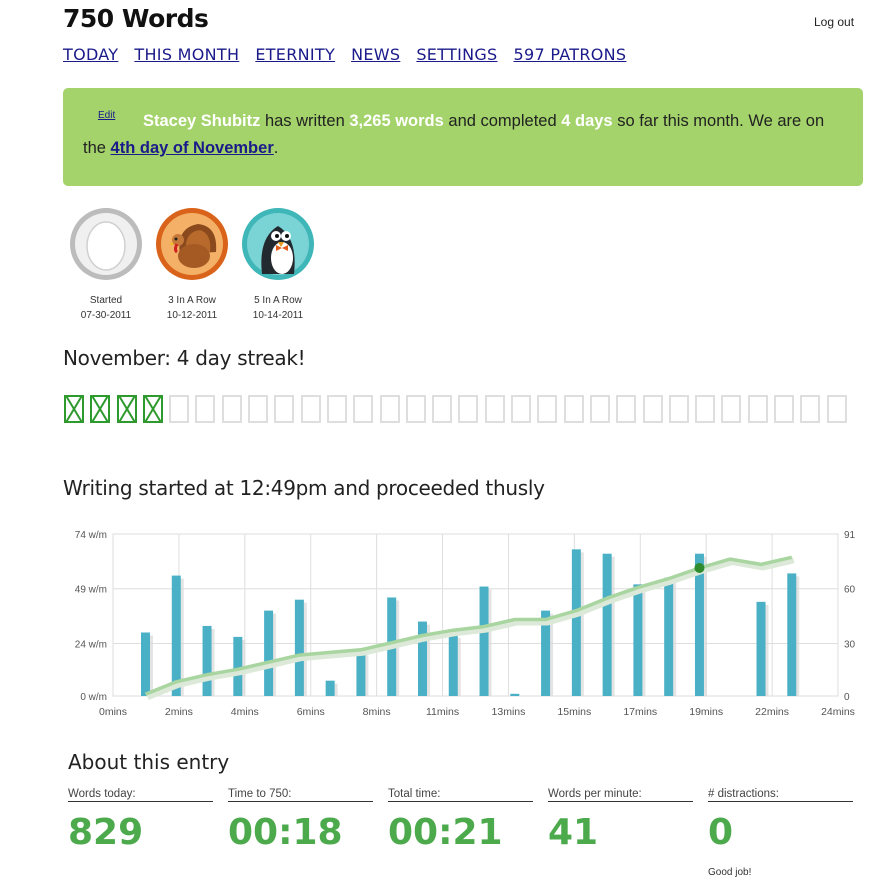 Image resolution: width=891 pixels, height=892 pixels. Describe the element at coordinates (140, 795) in the screenshot. I see `stat-label: Words today:` at that location.